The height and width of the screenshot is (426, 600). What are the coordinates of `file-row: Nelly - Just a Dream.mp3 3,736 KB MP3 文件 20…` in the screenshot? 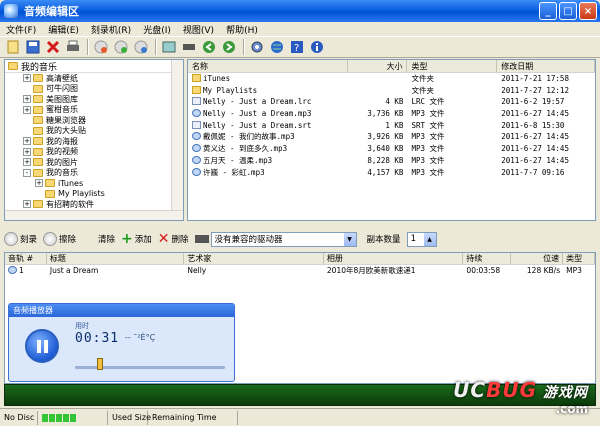 It's located at (391, 114).